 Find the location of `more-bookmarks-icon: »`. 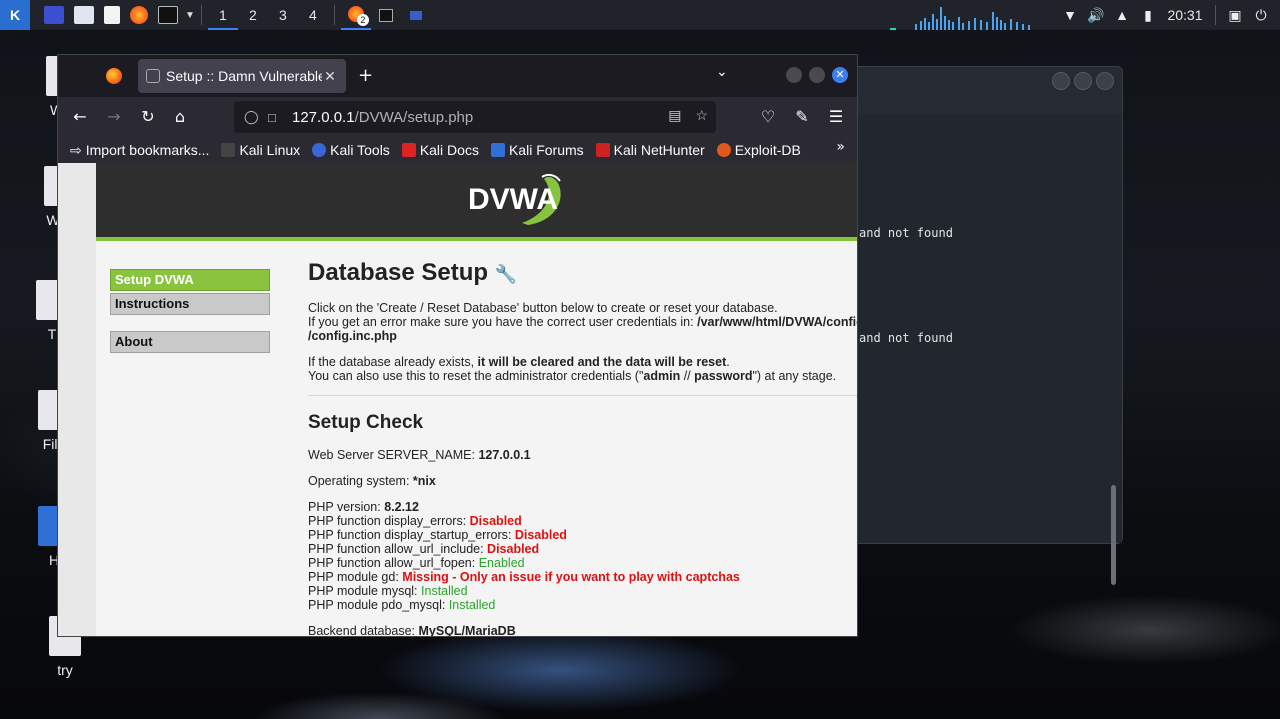

more-bookmarks-icon: » is located at coordinates (840, 147).